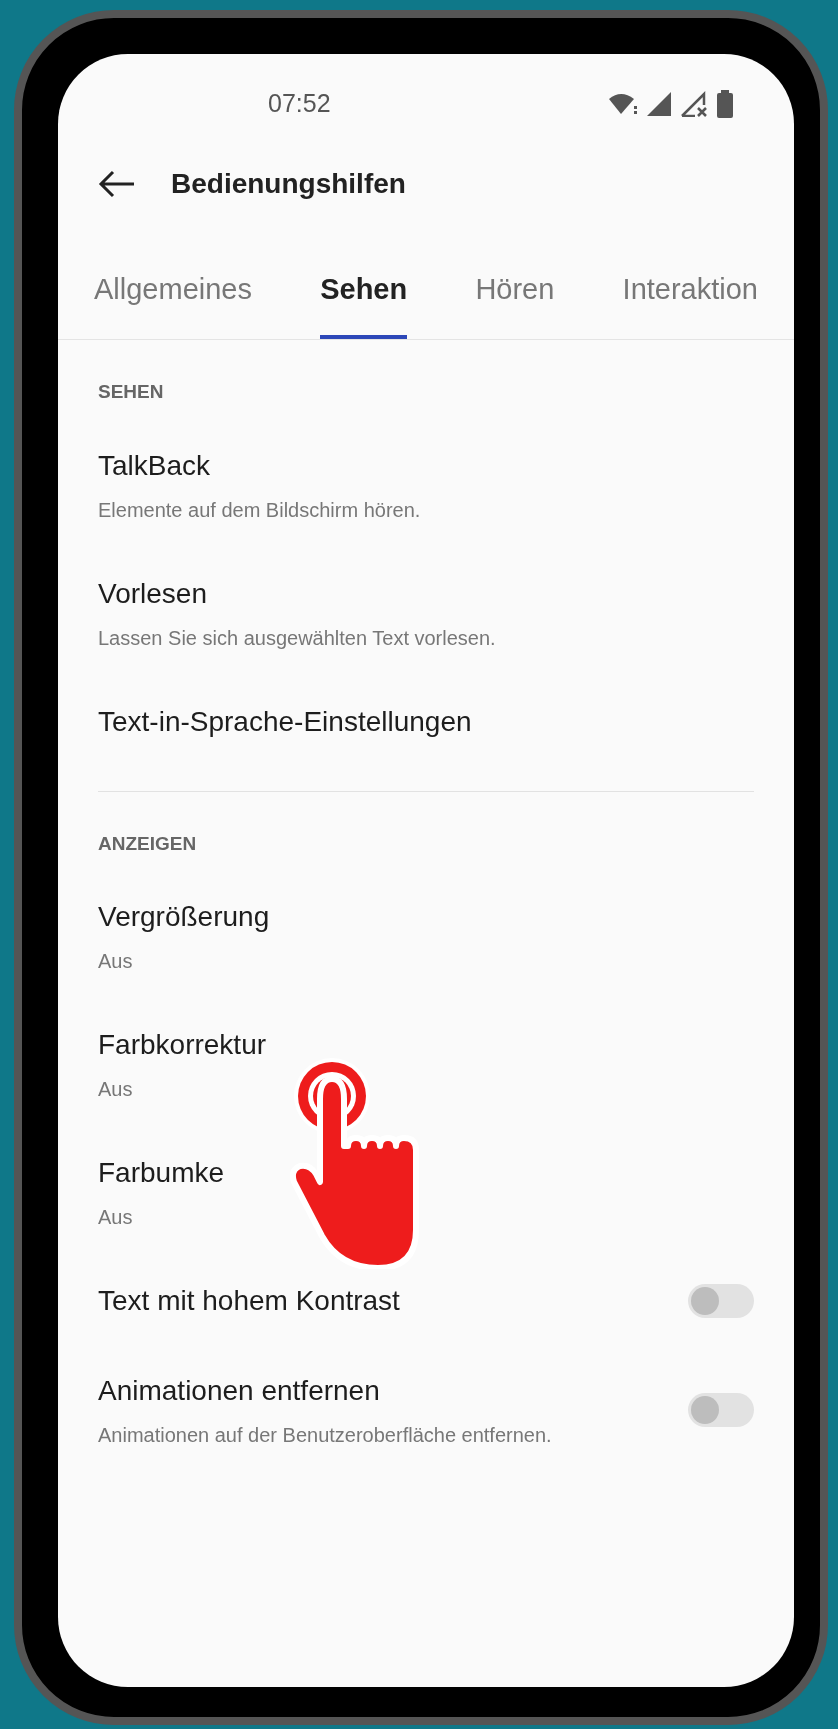 This screenshot has height=1729, width=838. What do you see at coordinates (659, 104) in the screenshot?
I see `signal-icon` at bounding box center [659, 104].